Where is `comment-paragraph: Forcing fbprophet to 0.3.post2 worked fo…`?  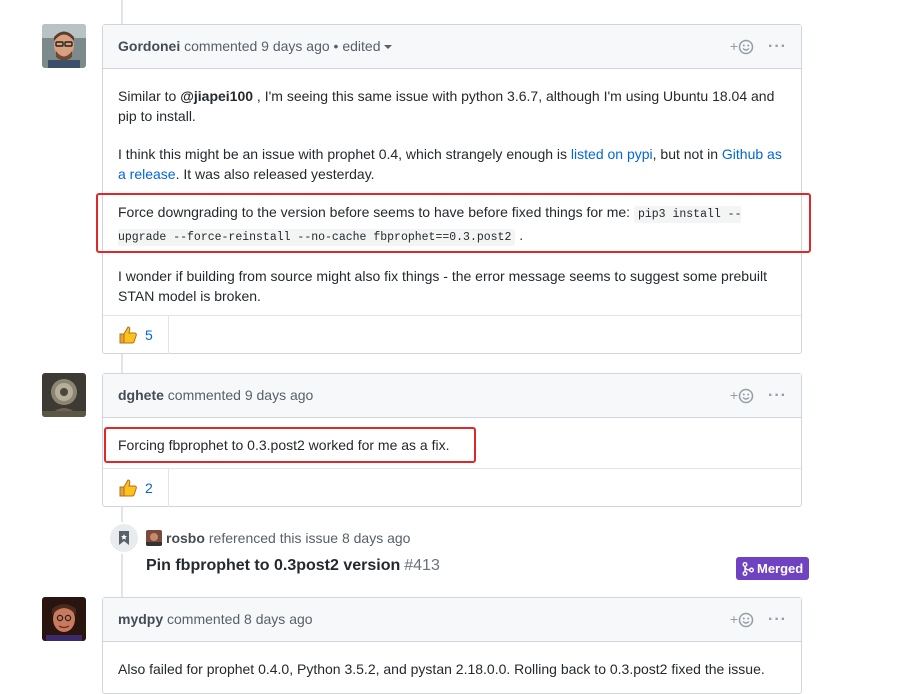 comment-paragraph: Forcing fbprophet to 0.3.post2 worked fo… is located at coordinates (284, 445).